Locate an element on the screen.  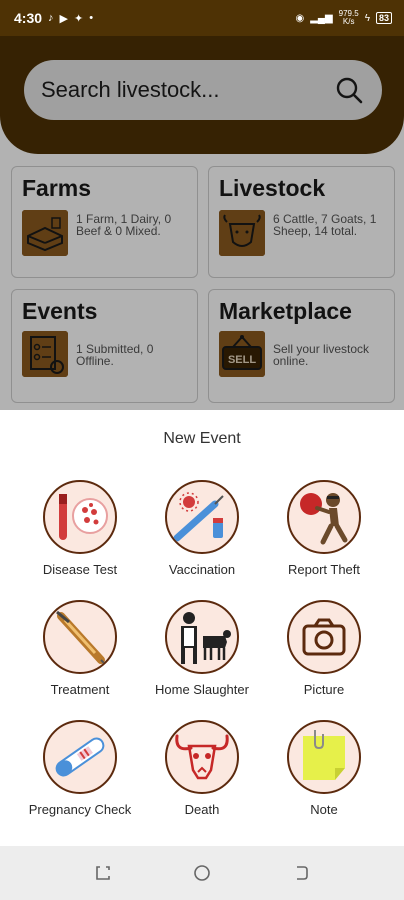
camera-icon is located at coordinates (324, 637).